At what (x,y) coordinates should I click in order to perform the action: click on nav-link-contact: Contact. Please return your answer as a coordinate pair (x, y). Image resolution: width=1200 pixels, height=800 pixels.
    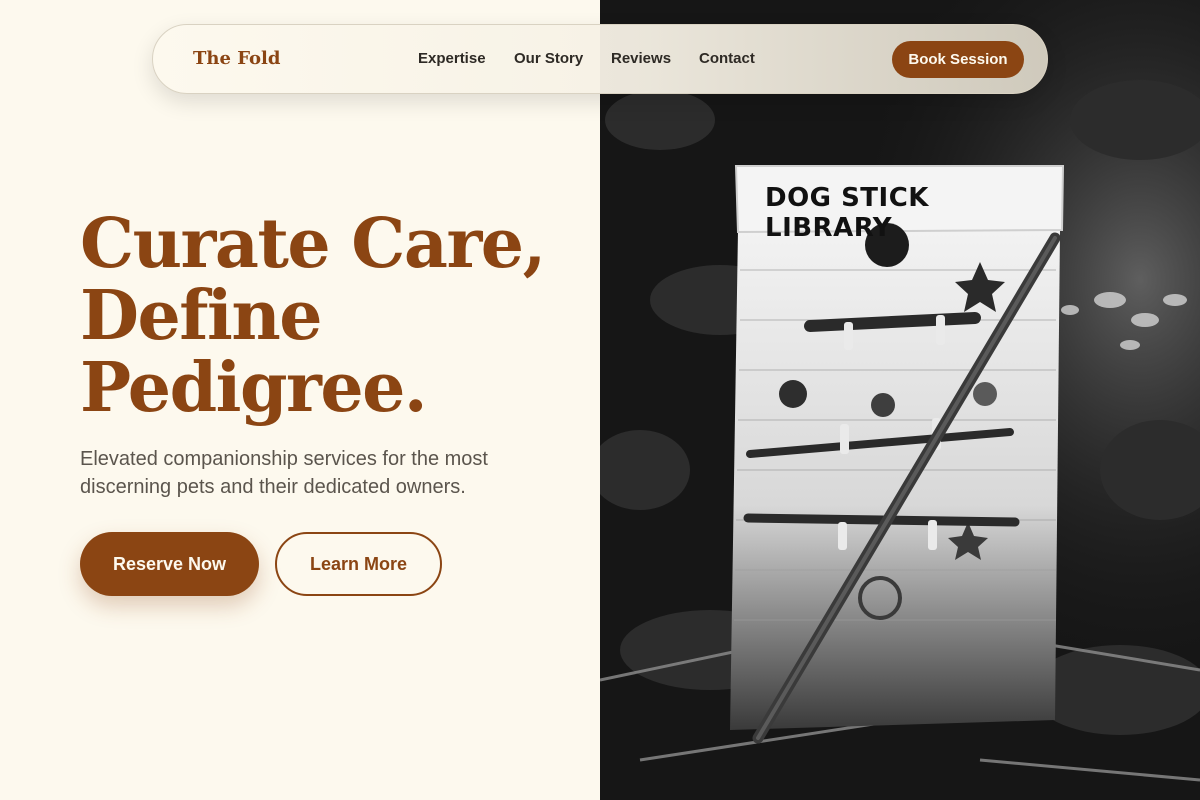
    Looking at the image, I should click on (727, 58).